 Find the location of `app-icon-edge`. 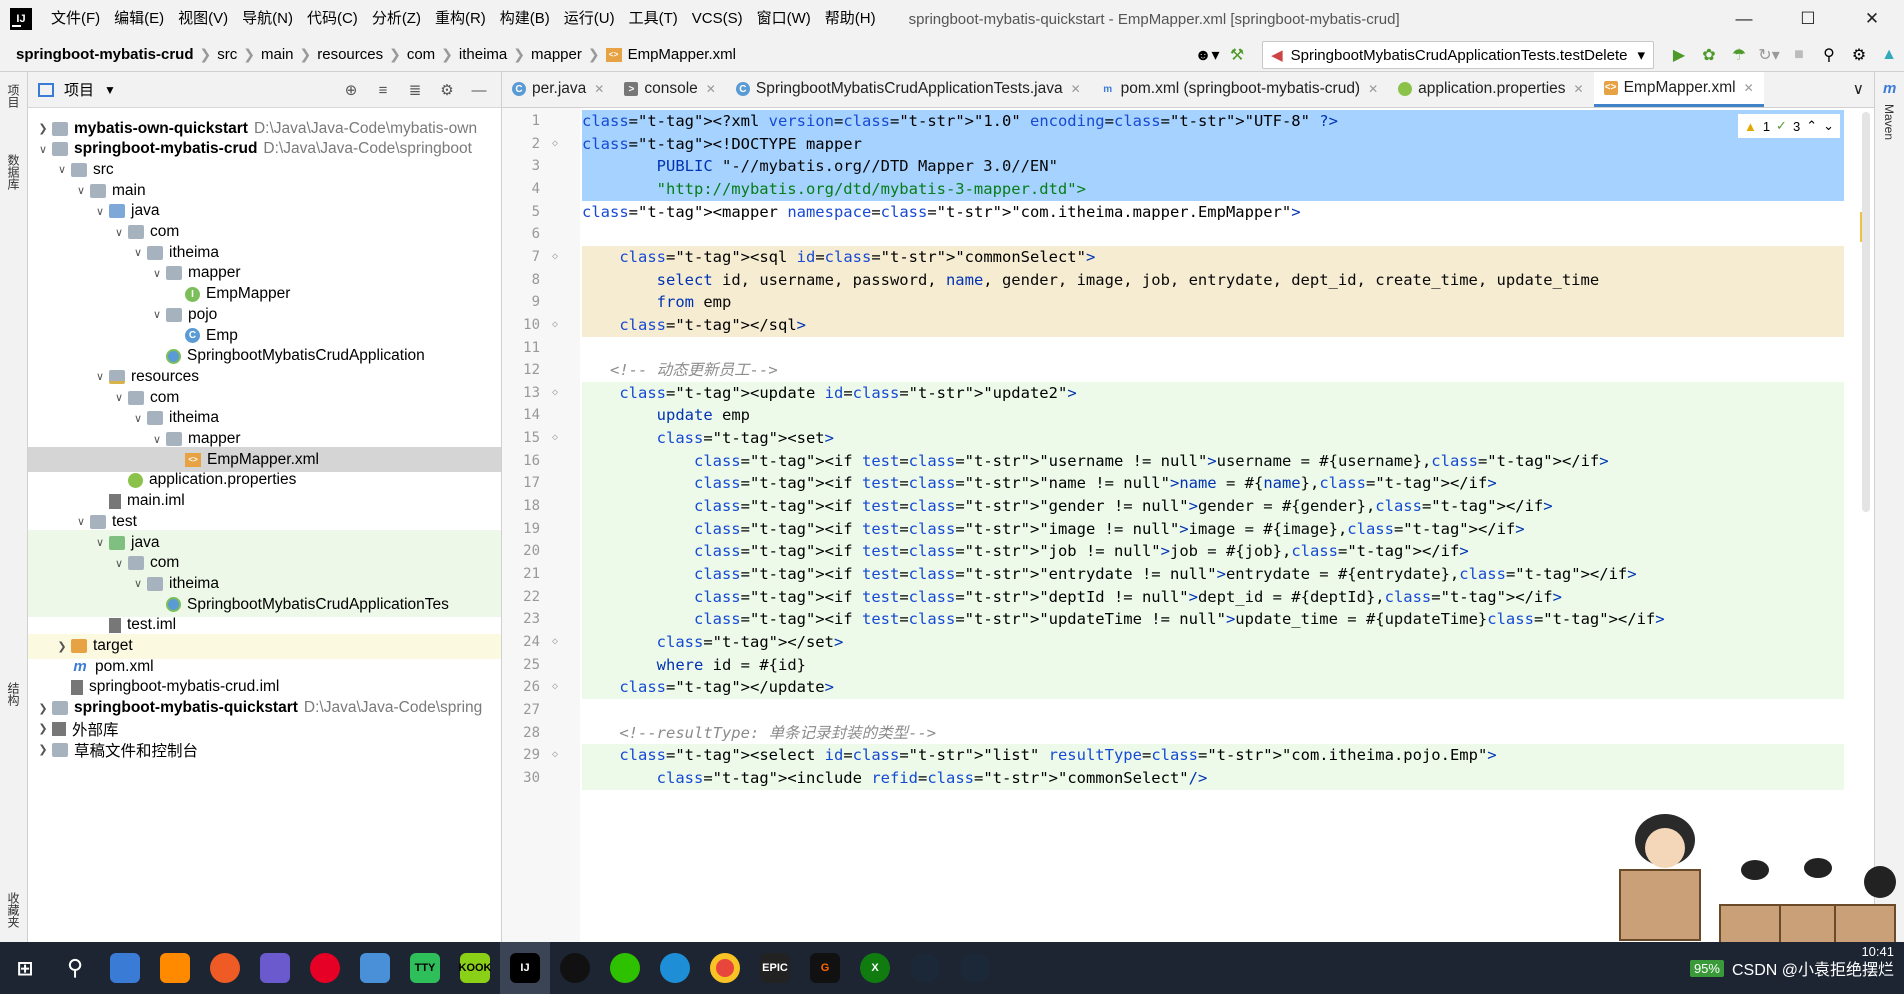

app-icon-edge is located at coordinates (675, 968).